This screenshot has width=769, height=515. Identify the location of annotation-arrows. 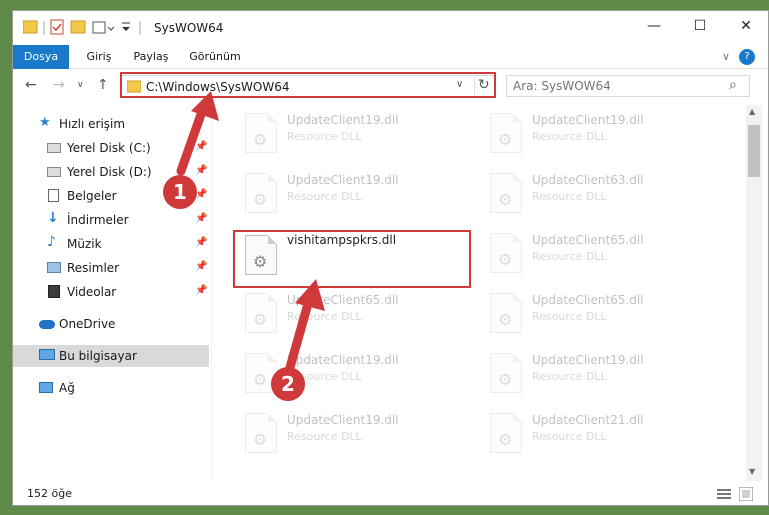
(250, 233).